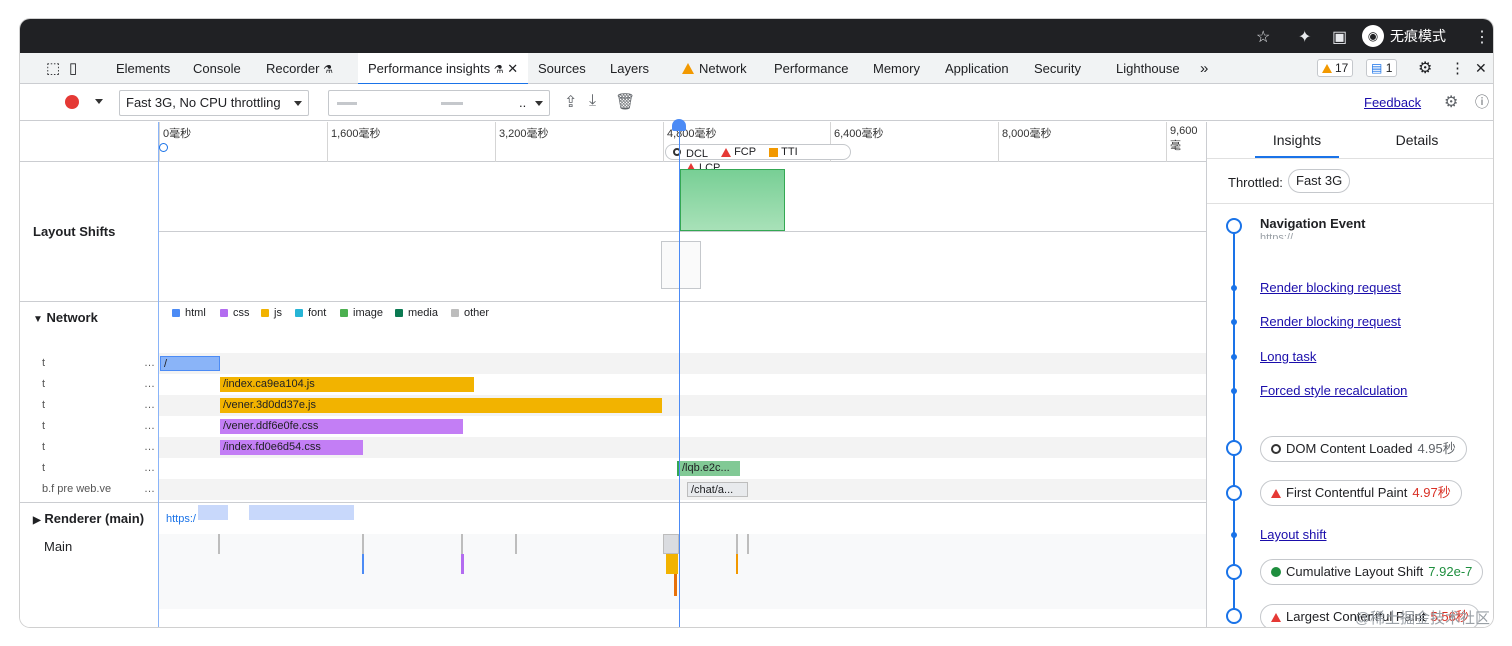 The width and height of the screenshot is (1512, 646). Describe the element at coordinates (1482, 37) in the screenshot. I see `kebab-menu-icon: ⋮` at that location.